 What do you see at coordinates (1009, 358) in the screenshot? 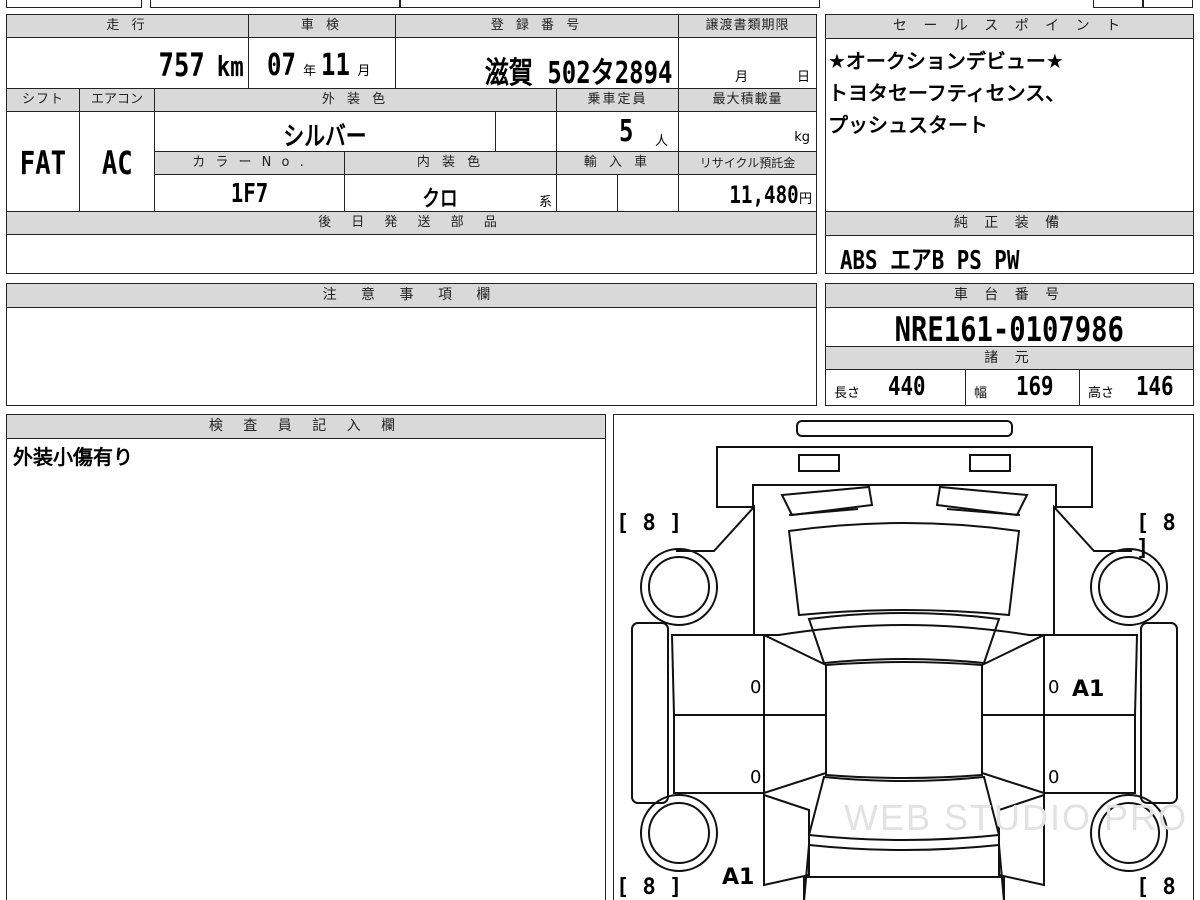
I see `specs-header: 諸 元` at bounding box center [1009, 358].